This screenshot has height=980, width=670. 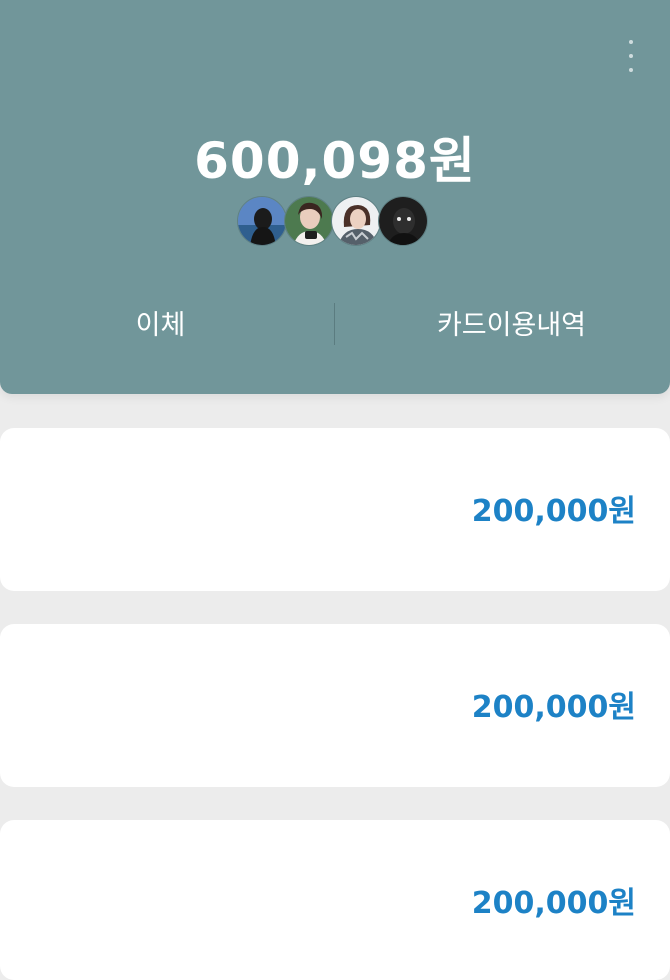 I want to click on transfer-button: 이체, so click(x=167, y=322).